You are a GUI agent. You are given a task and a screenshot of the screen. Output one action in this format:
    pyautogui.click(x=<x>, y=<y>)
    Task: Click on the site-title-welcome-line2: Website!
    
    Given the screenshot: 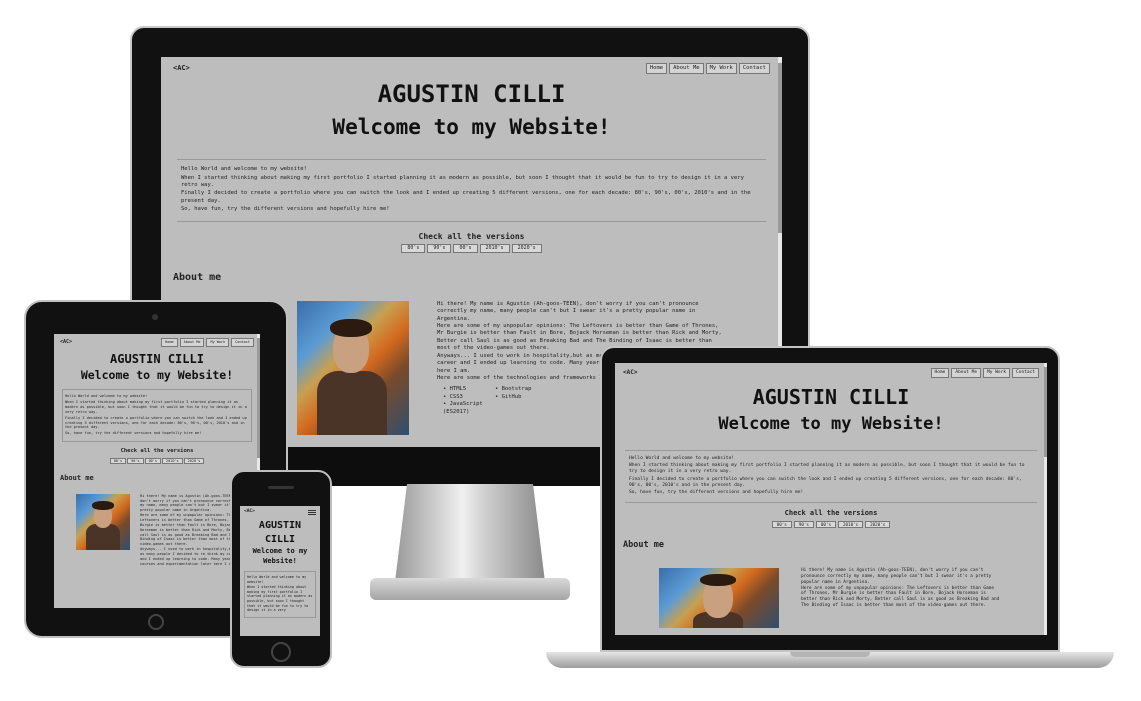 What is the action you would take?
    pyautogui.click(x=280, y=560)
    